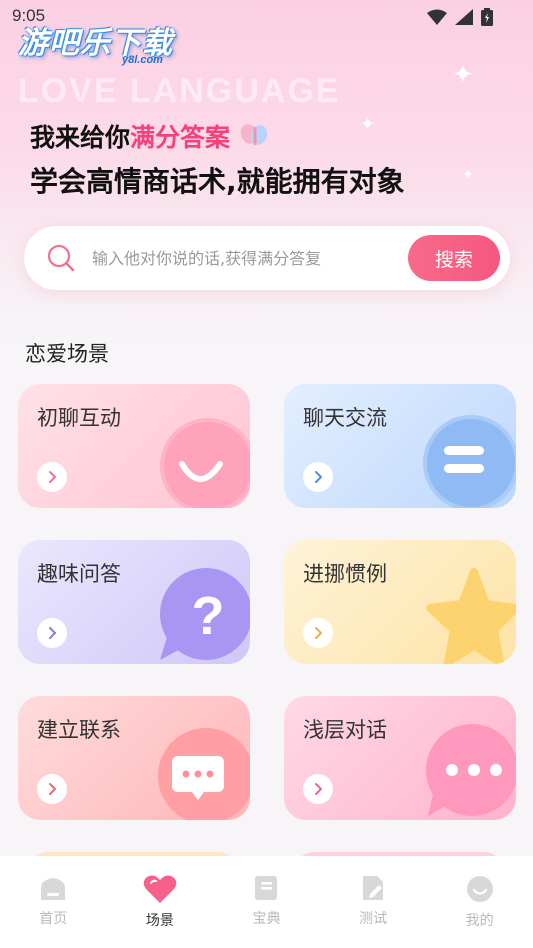 Image resolution: width=533 pixels, height=948 pixels. Describe the element at coordinates (67, 354) in the screenshot. I see `section-title: 恋爱场景` at that location.